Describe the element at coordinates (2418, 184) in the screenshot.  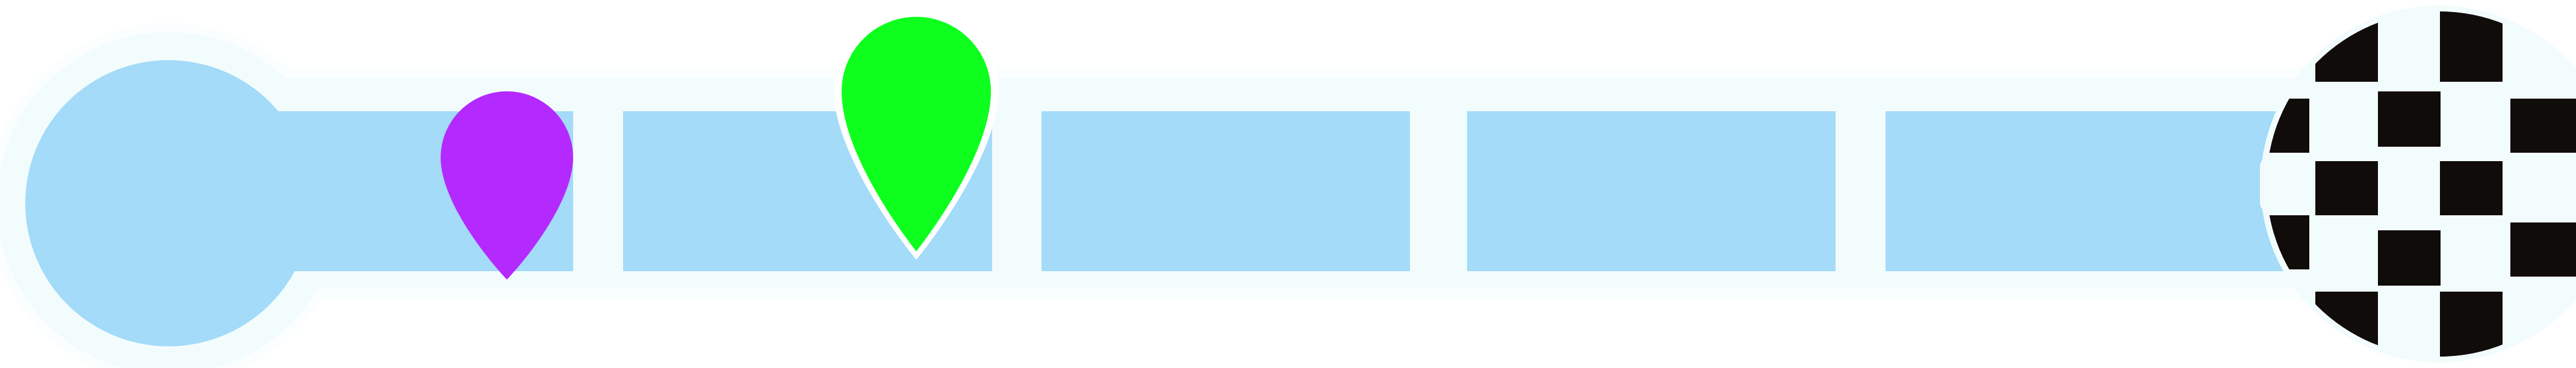
I see `checkered-flag-icon` at that location.